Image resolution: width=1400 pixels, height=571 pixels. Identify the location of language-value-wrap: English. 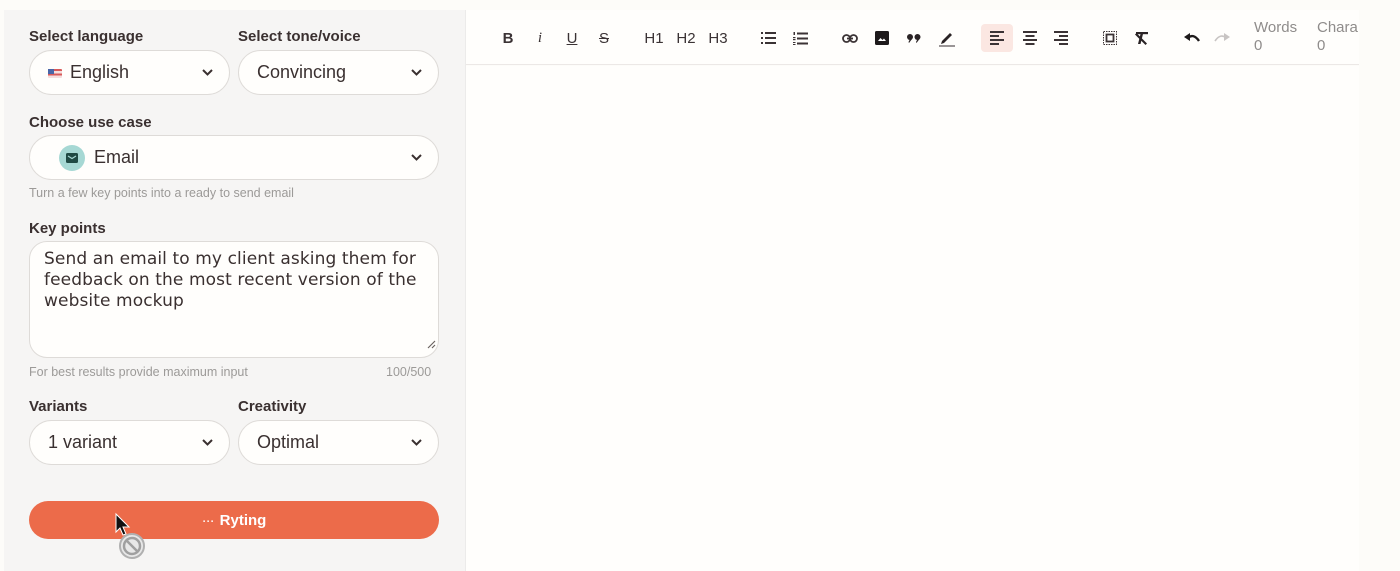
(124, 72).